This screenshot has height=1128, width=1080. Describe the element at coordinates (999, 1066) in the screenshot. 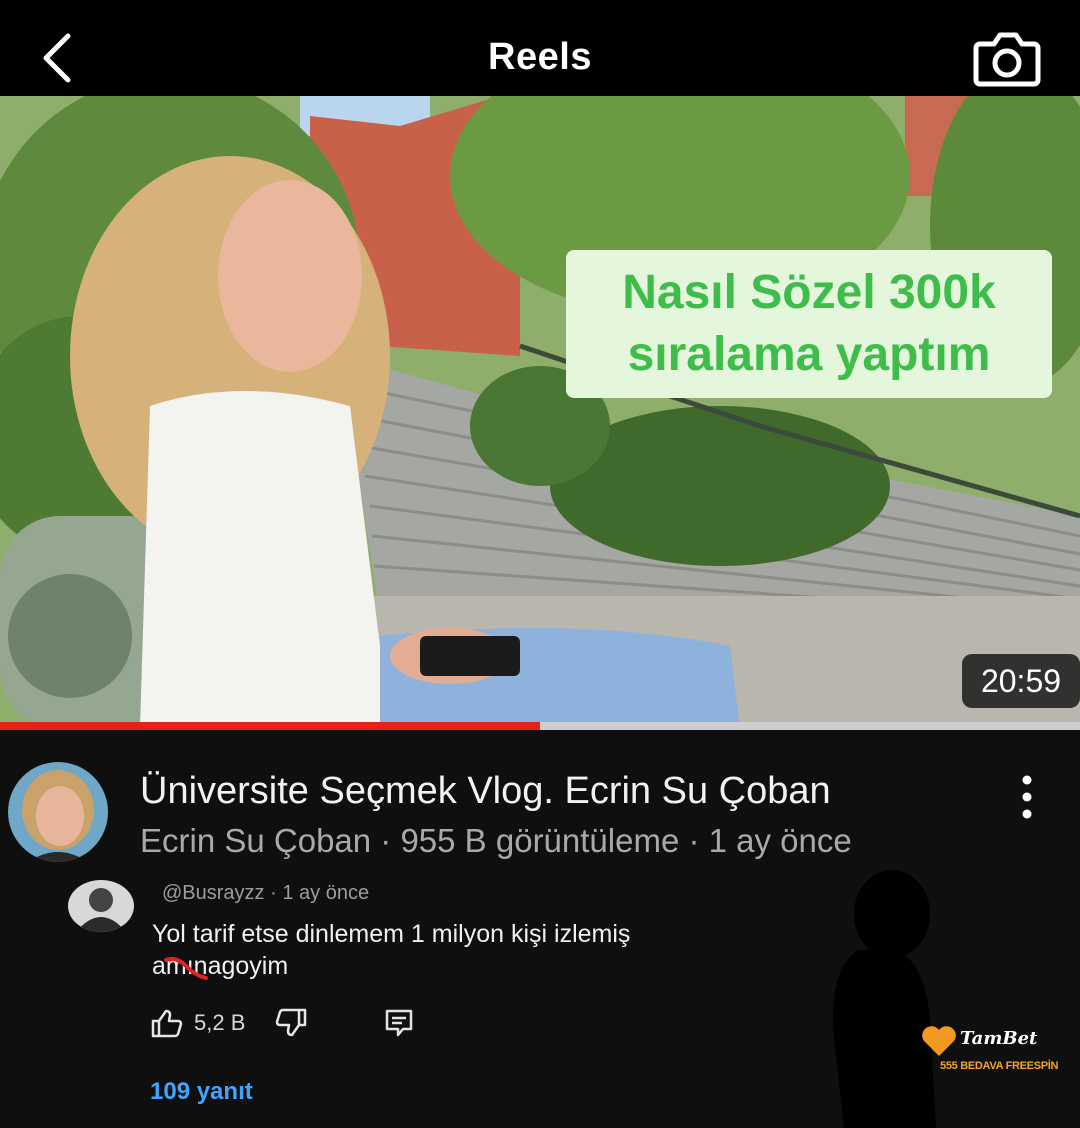

I see `watermark-subtitle: 555 BEDAVA FREESPİN` at that location.